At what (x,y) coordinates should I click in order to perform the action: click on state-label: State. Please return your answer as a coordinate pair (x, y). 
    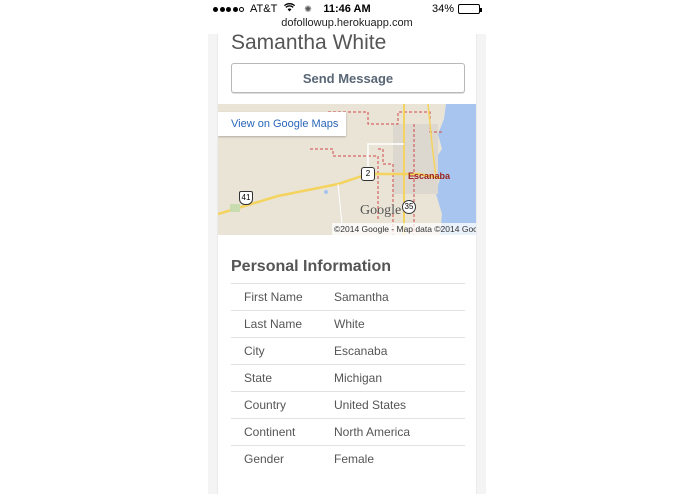
    Looking at the image, I should click on (258, 378).